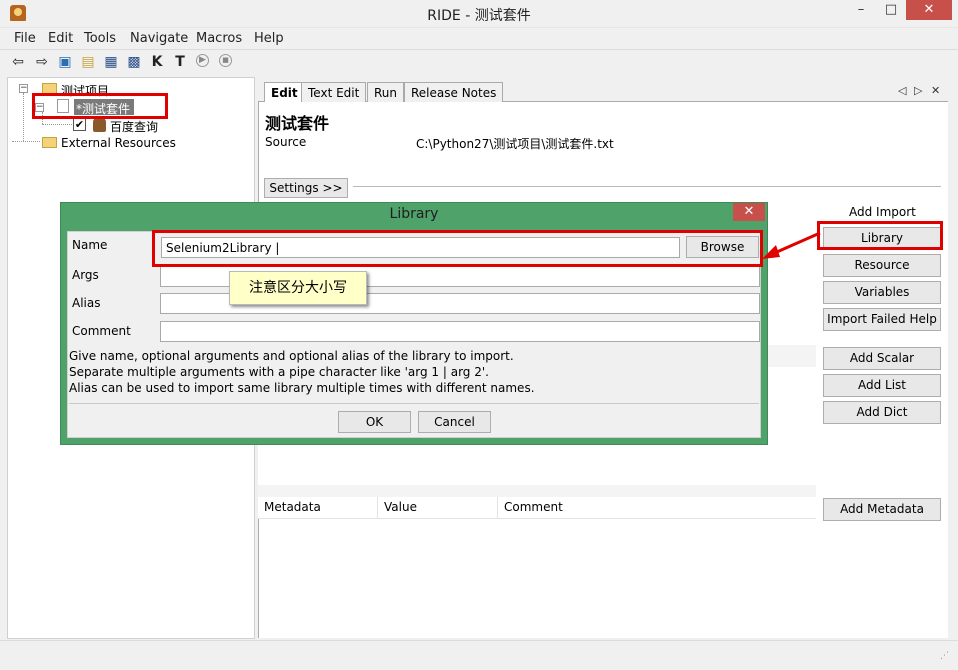 The image size is (958, 670). I want to click on resize-grip-icon: ⋰, so click(944, 656).